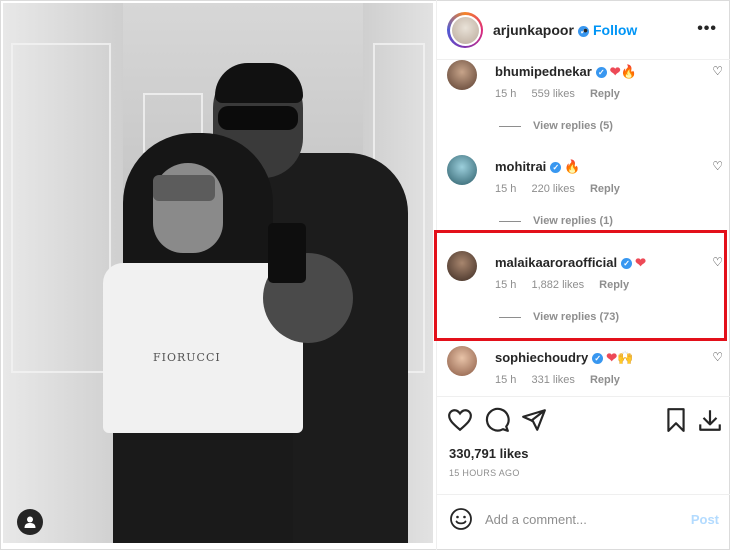 The width and height of the screenshot is (730, 550). What do you see at coordinates (576, 317) in the screenshot?
I see `view-replies-text: View replies (73)` at bounding box center [576, 317].